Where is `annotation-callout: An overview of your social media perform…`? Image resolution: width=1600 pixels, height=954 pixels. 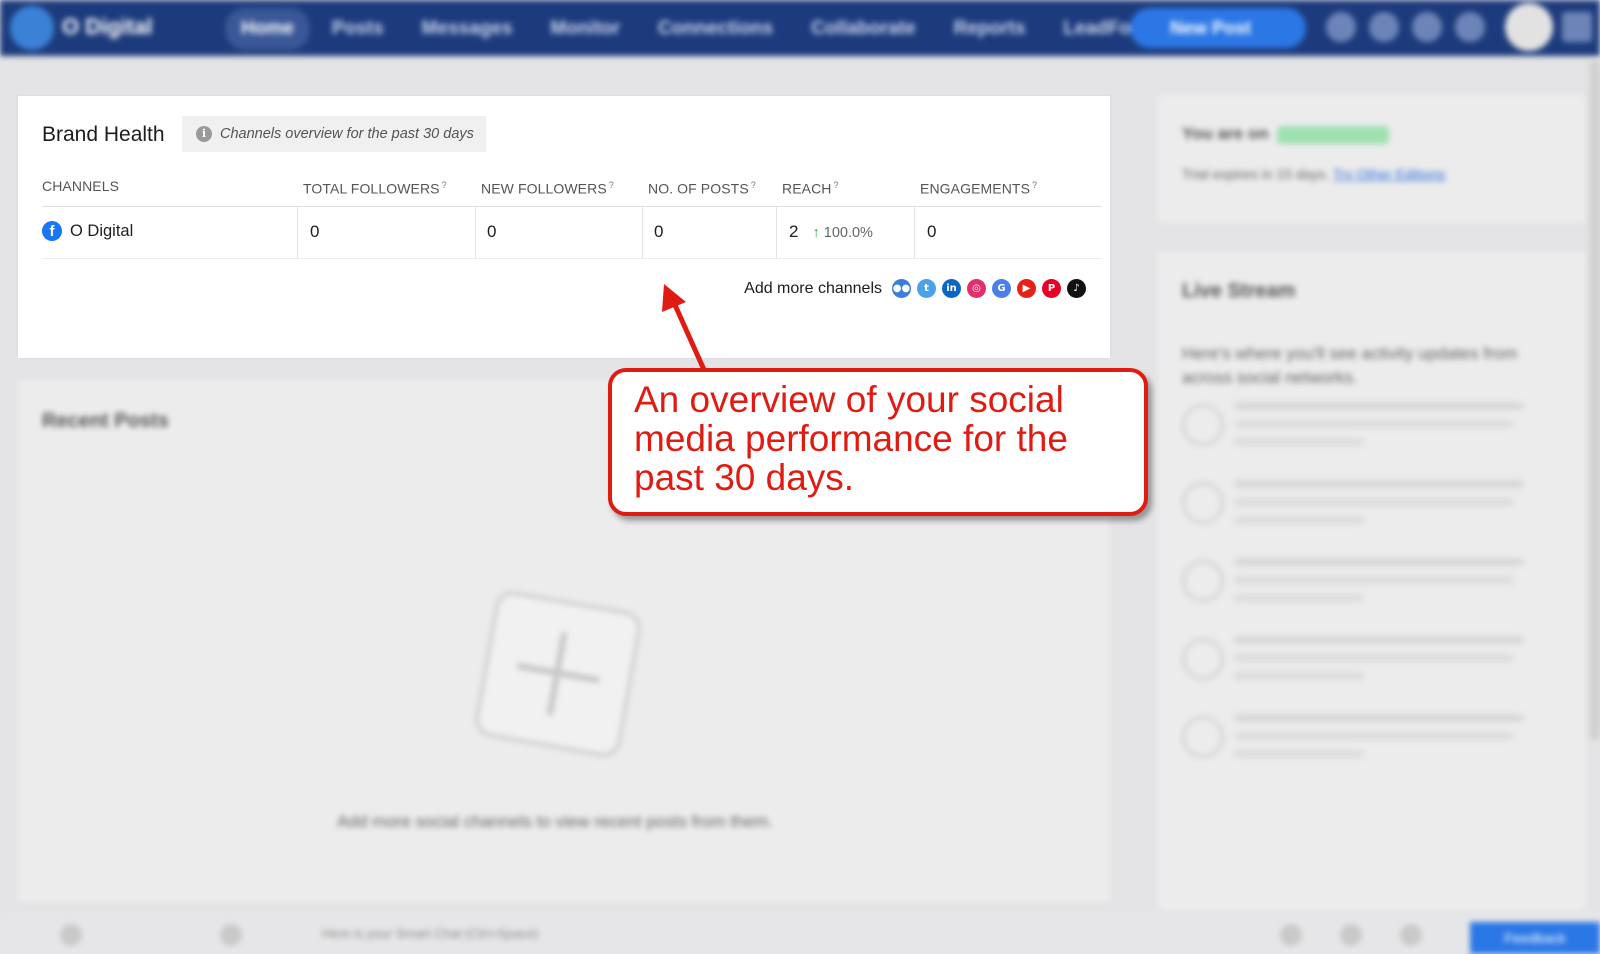 annotation-callout: An overview of your social media perform… is located at coordinates (878, 442).